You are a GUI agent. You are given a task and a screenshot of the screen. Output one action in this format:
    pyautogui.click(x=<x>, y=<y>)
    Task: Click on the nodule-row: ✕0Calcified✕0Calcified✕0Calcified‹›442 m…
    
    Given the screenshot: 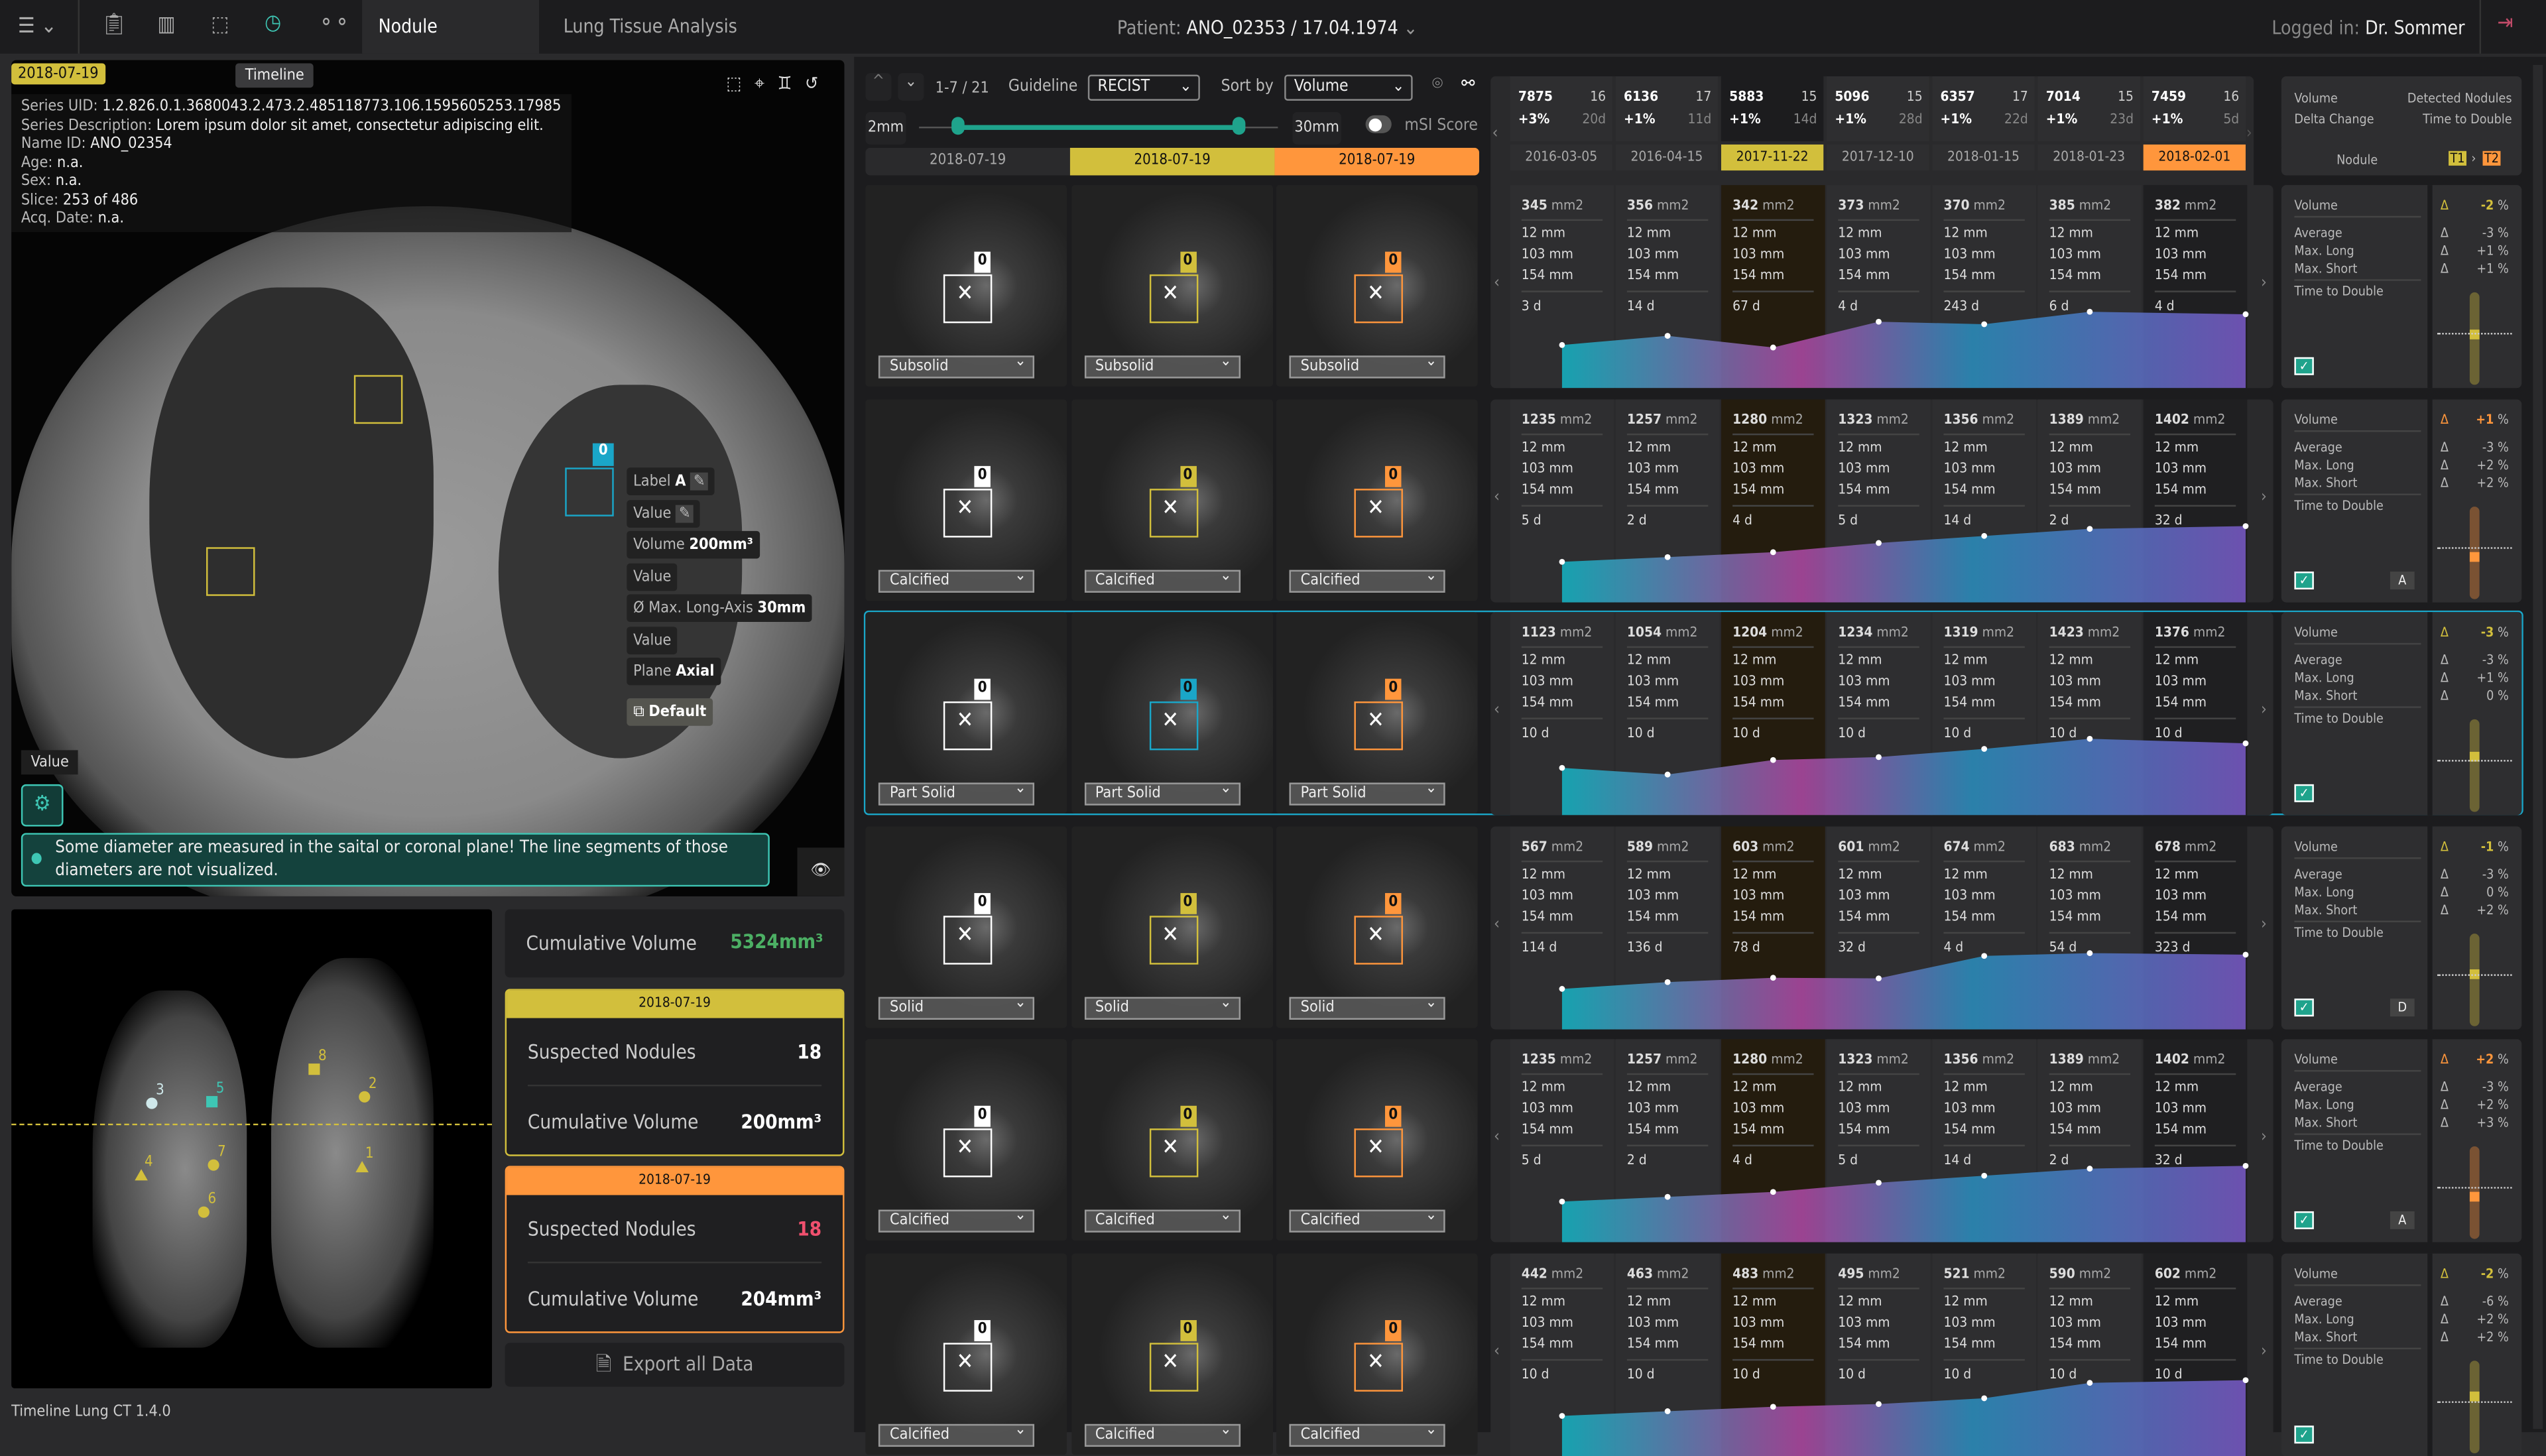 What is the action you would take?
    pyautogui.click(x=1273, y=1354)
    